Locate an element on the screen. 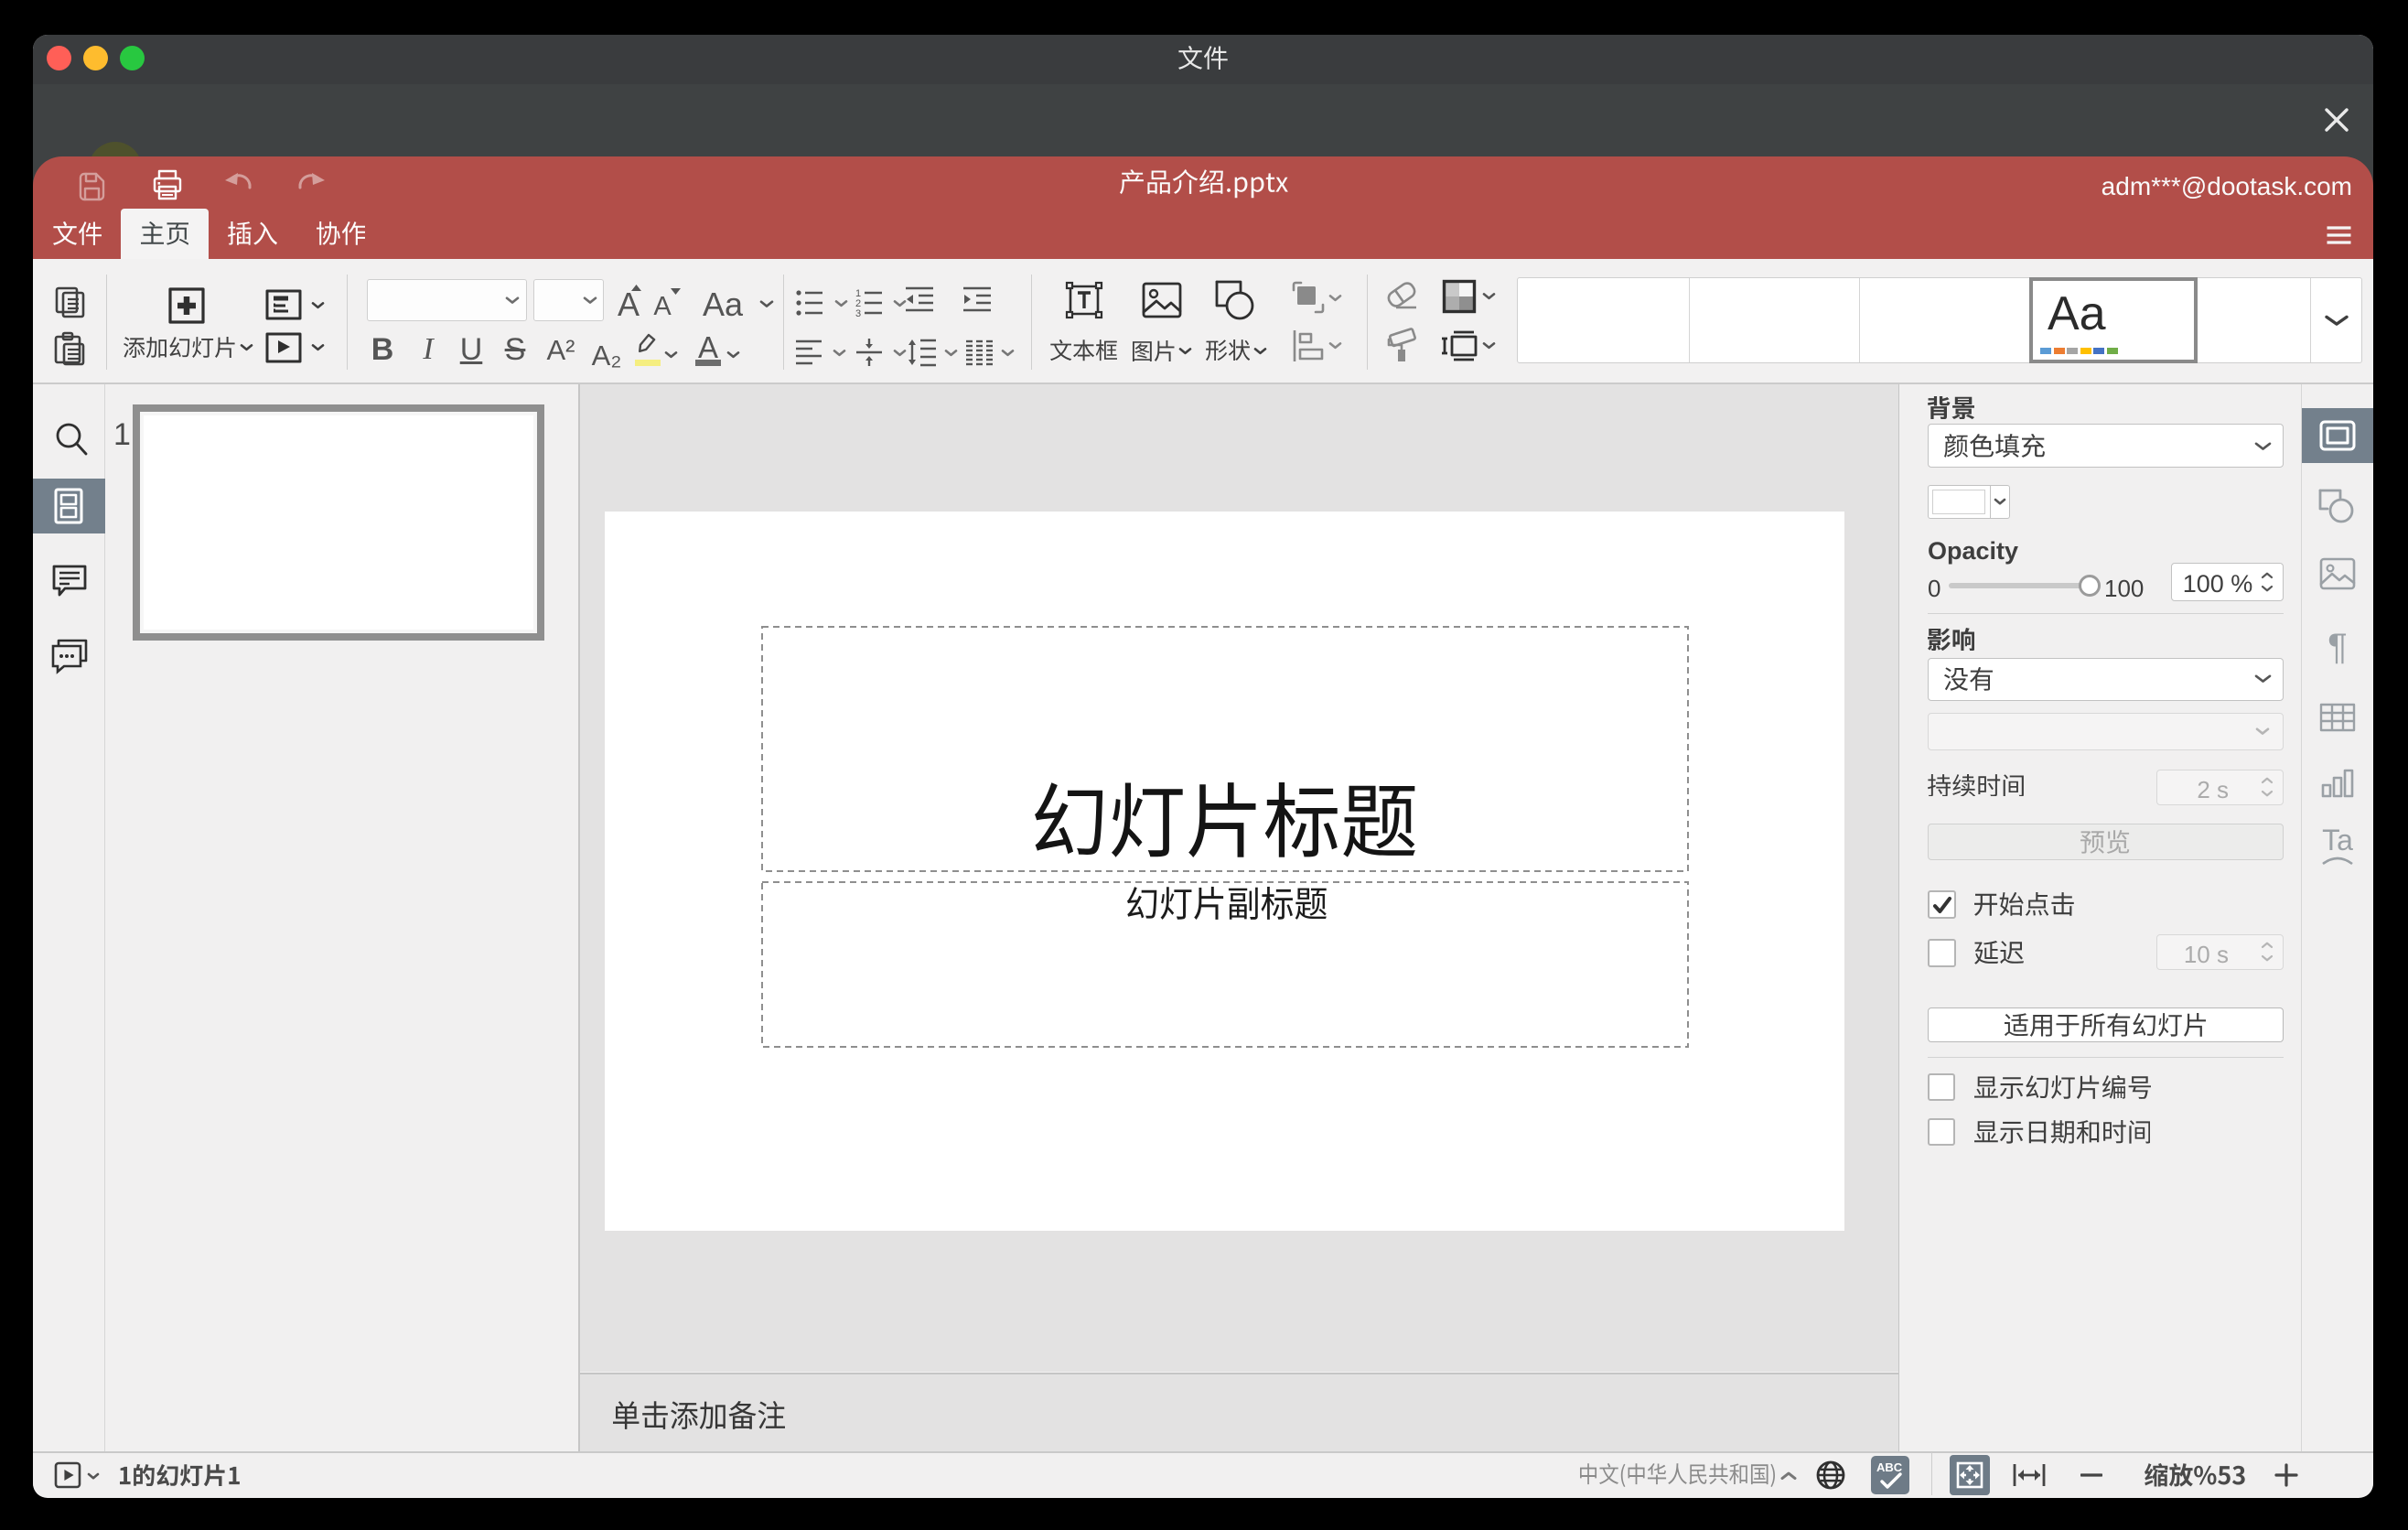  svg-text: ABC is located at coordinates (1889, 1467).